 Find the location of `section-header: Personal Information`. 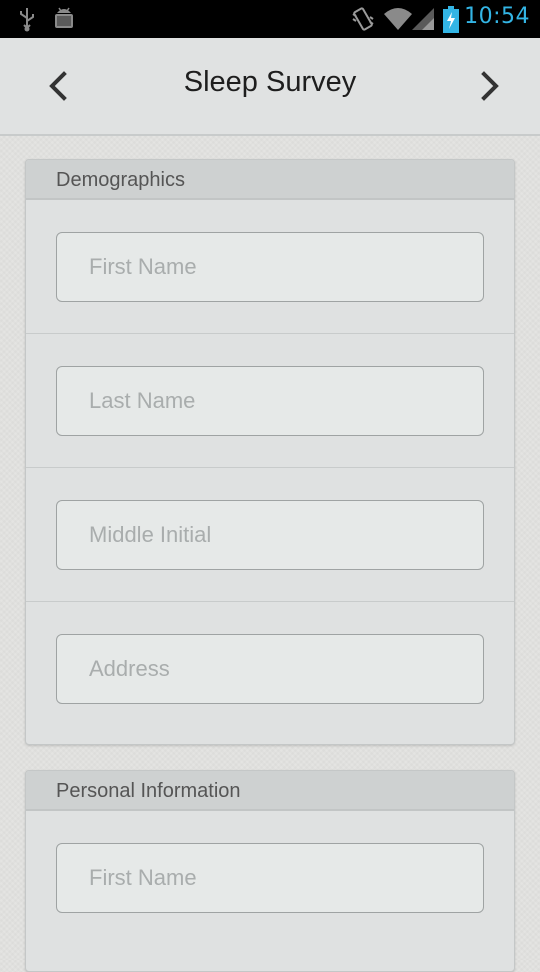

section-header: Personal Information is located at coordinates (270, 791).